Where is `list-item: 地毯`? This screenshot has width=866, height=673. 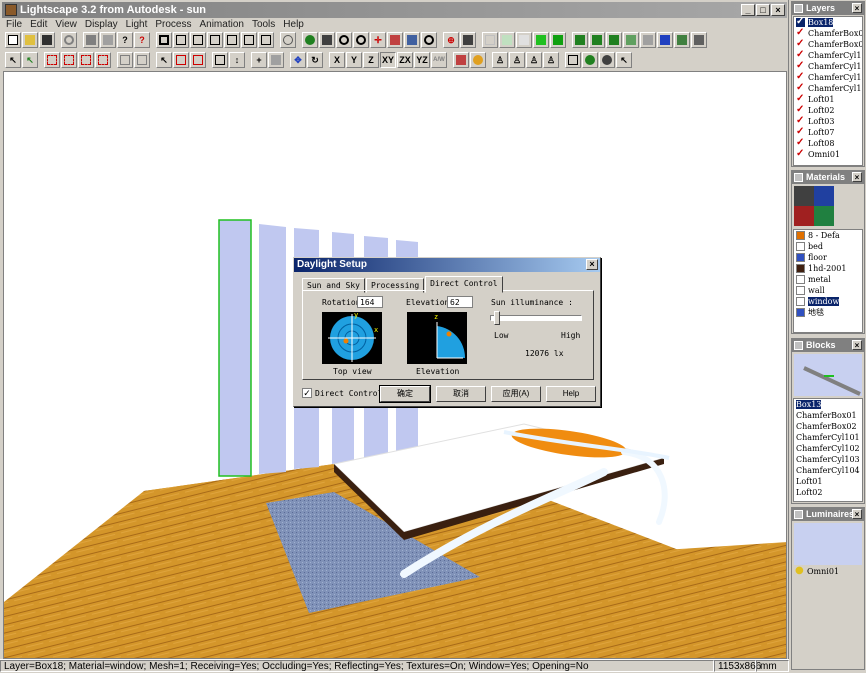 list-item: 地毯 is located at coordinates (828, 312).